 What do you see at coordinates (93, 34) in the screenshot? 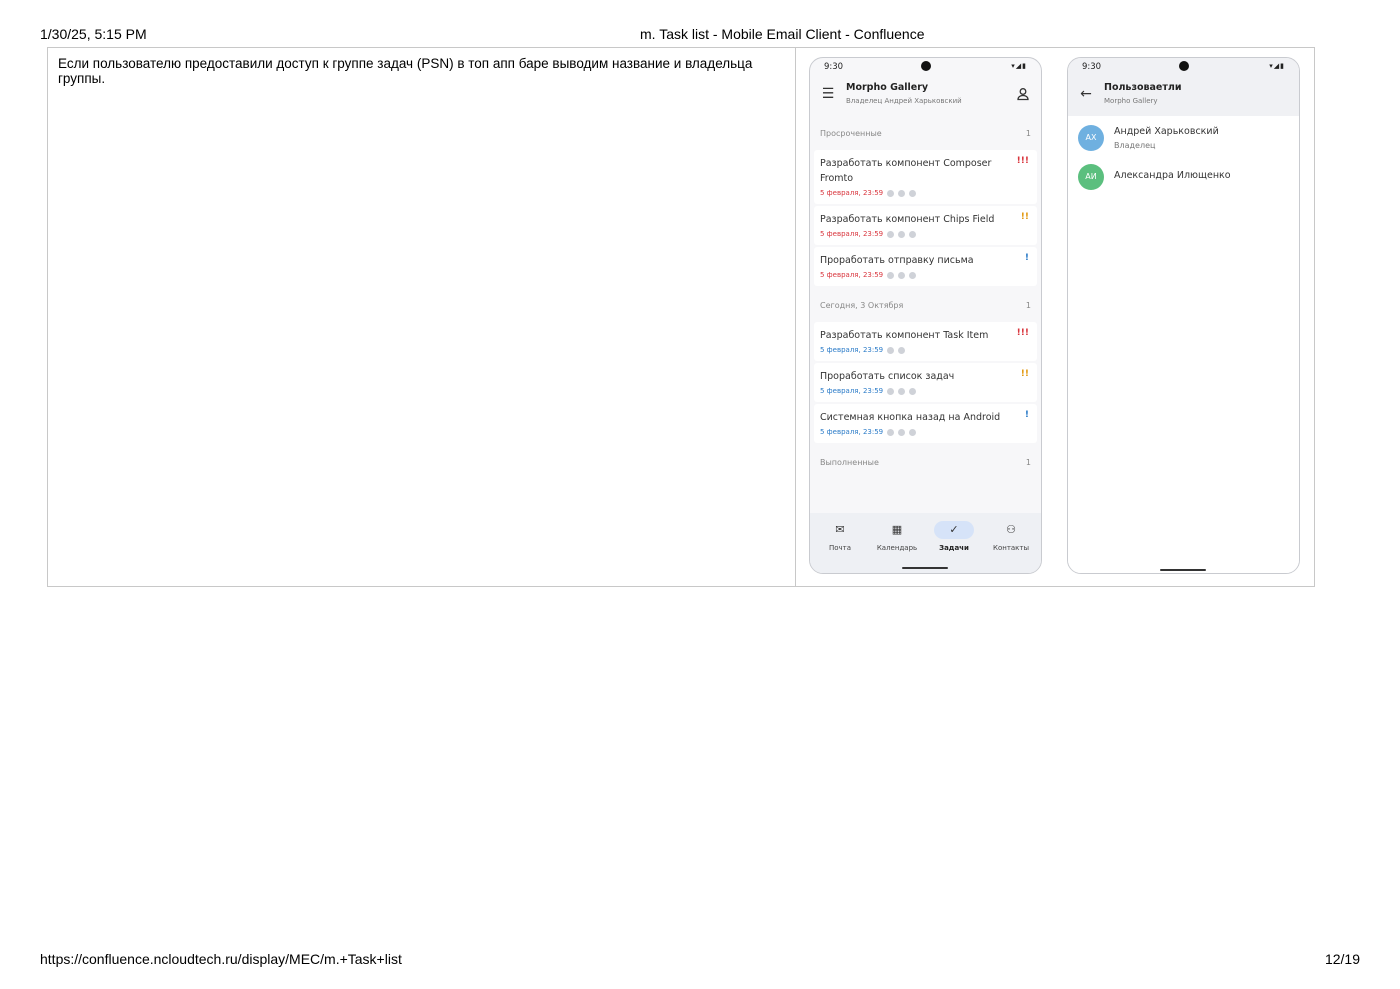
I see `print-datetime: 1/30/25, 5:15 PM` at bounding box center [93, 34].